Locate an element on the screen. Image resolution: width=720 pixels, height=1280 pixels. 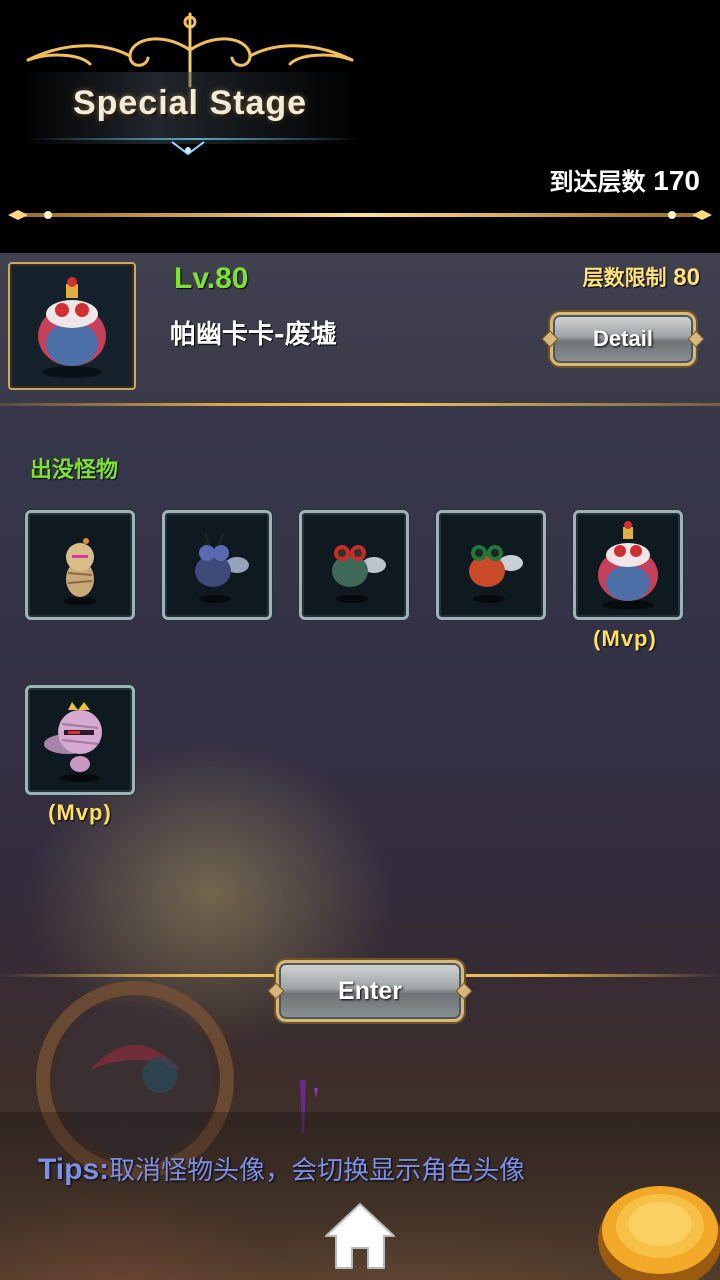
detail-button: Detail is located at coordinates (623, 339).